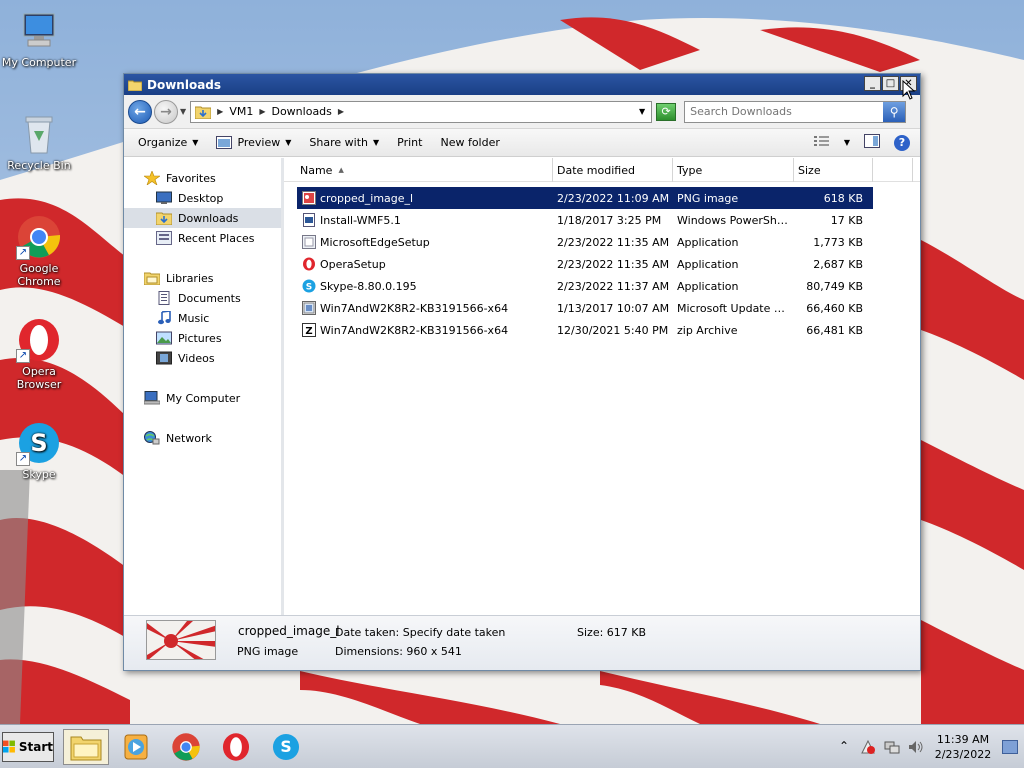  I want to click on show-desktop-button, so click(1010, 747).